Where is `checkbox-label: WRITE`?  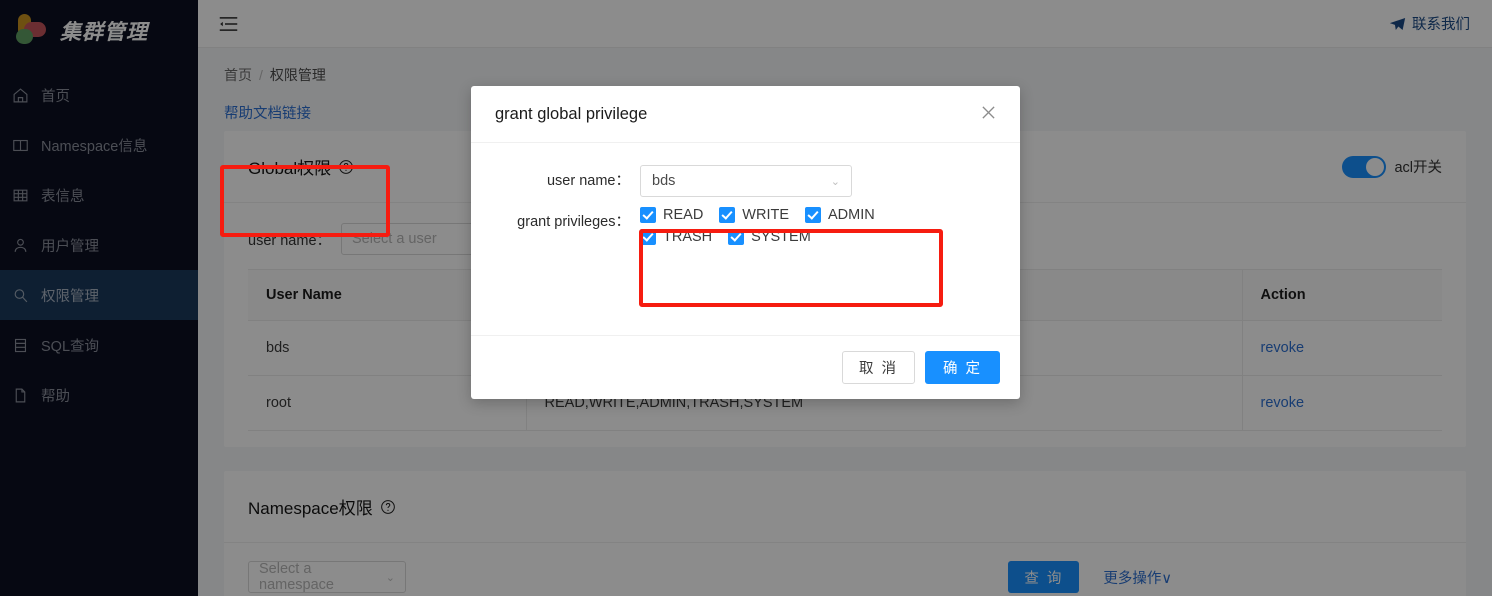
checkbox-label: WRITE is located at coordinates (766, 215).